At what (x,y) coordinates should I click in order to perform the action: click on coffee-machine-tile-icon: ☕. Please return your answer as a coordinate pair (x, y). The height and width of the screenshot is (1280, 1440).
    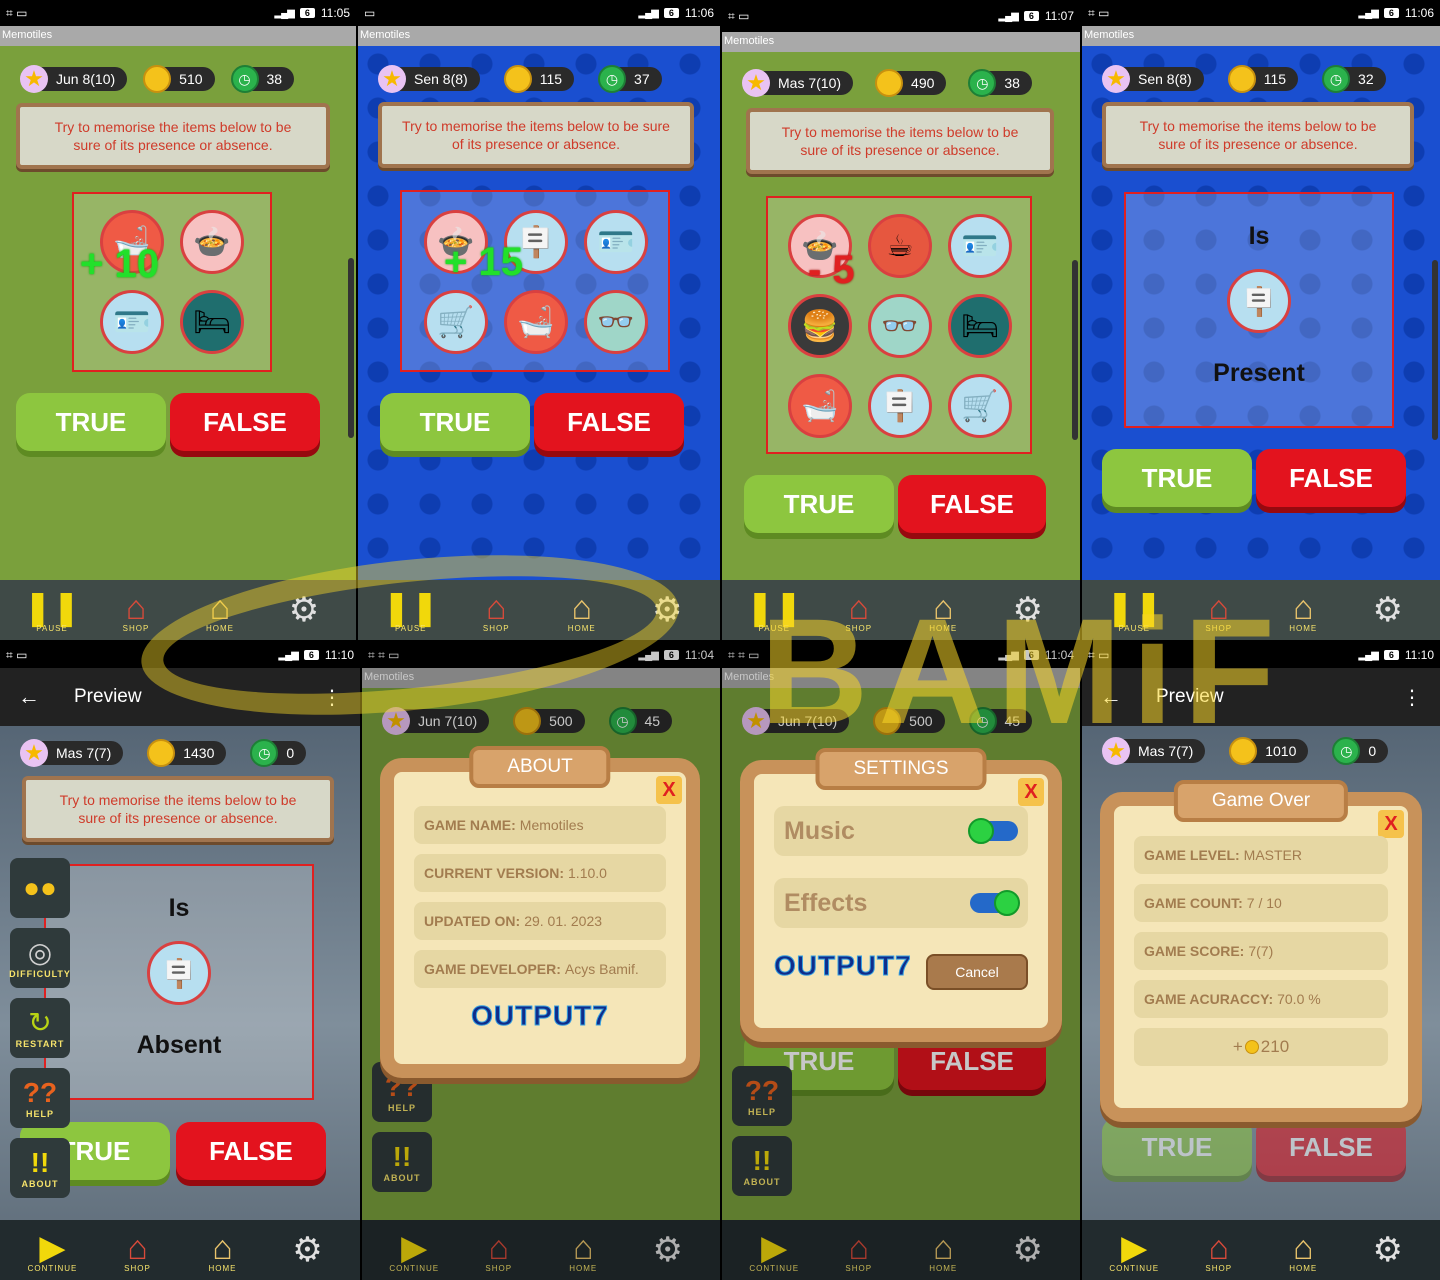
    Looking at the image, I should click on (900, 246).